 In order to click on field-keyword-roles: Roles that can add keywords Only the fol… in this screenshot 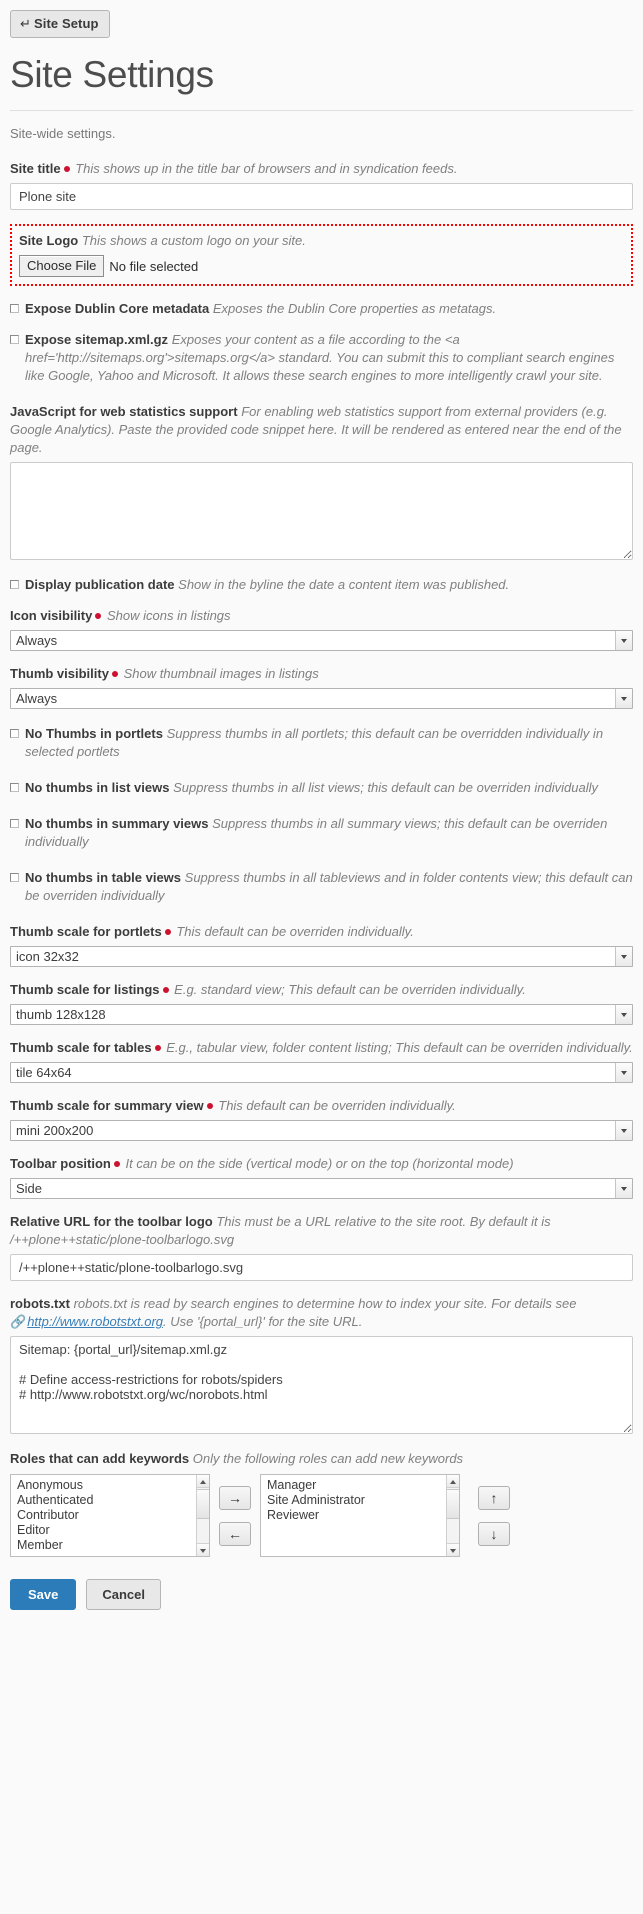, I will do `click(321, 1503)`.